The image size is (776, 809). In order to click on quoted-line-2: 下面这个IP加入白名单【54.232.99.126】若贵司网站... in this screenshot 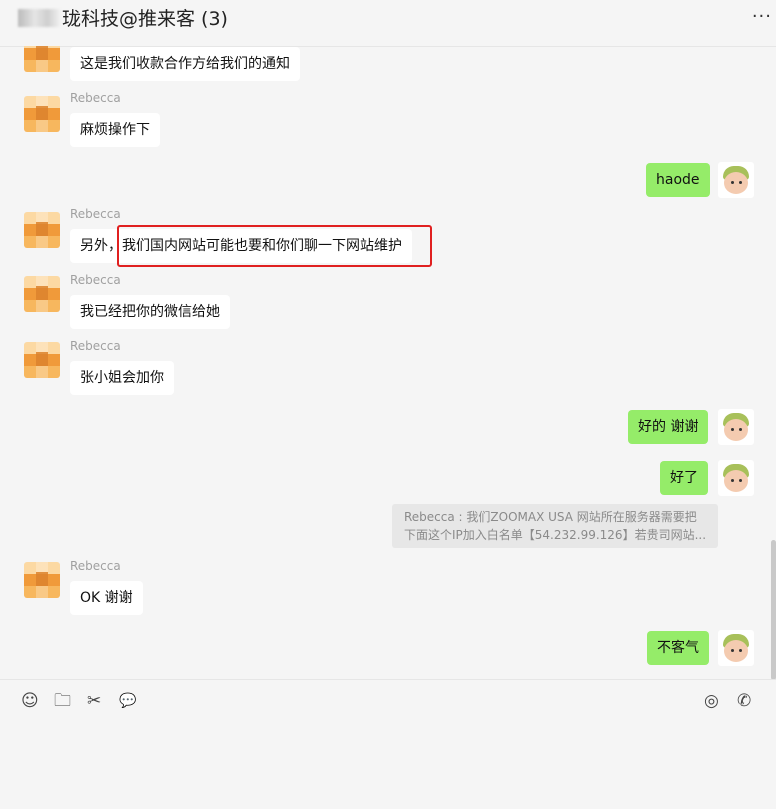, I will do `click(555, 535)`.